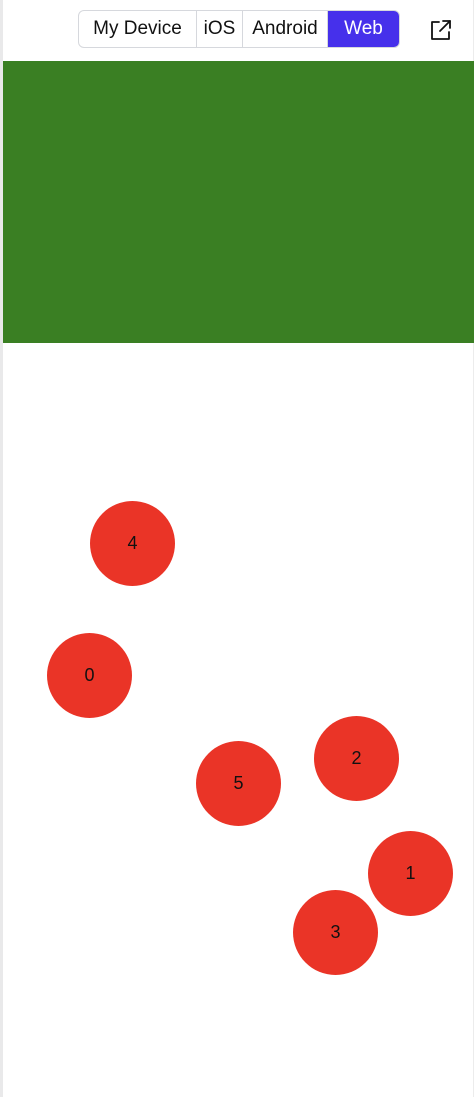 Image resolution: width=474 pixels, height=1097 pixels. I want to click on external-link-icon, so click(441, 30).